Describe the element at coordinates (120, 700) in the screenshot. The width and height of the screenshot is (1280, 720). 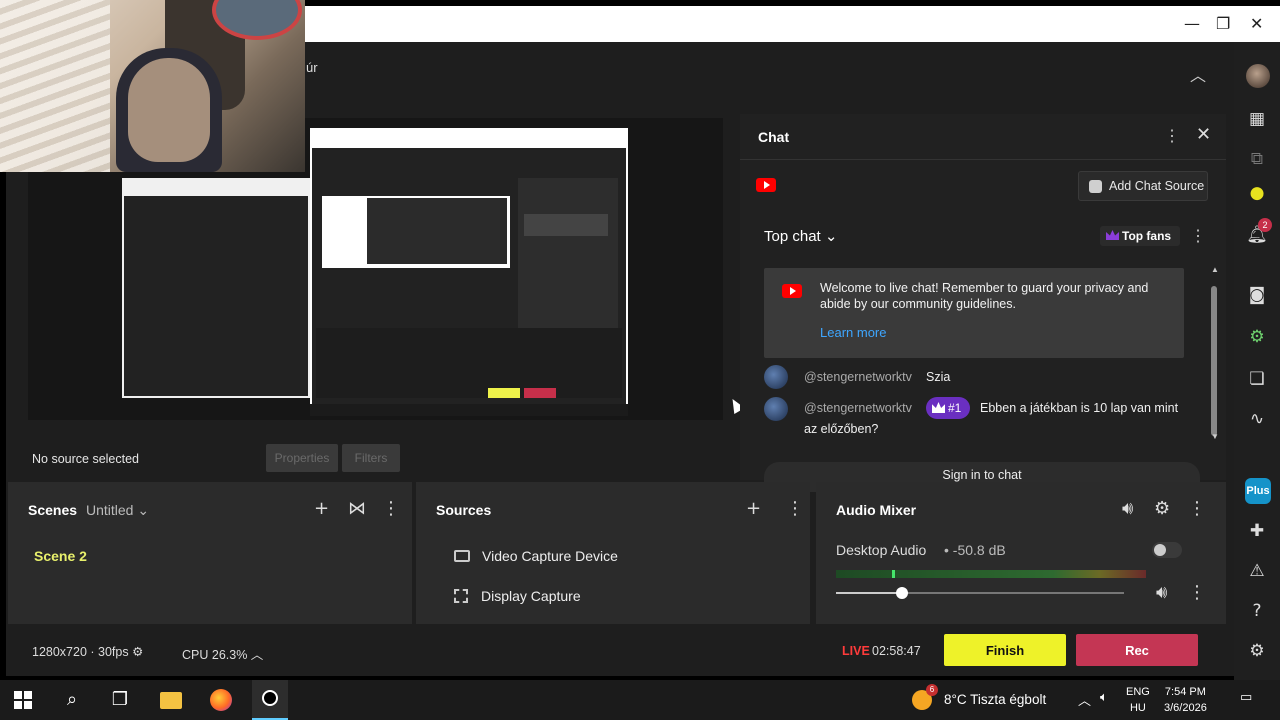
I see `task-view-icon: ❐` at that location.